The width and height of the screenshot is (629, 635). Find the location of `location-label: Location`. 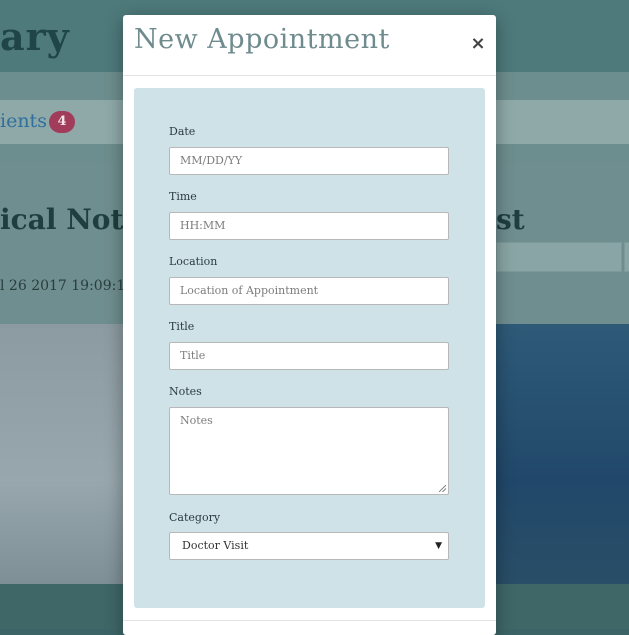

location-label: Location is located at coordinates (193, 261).